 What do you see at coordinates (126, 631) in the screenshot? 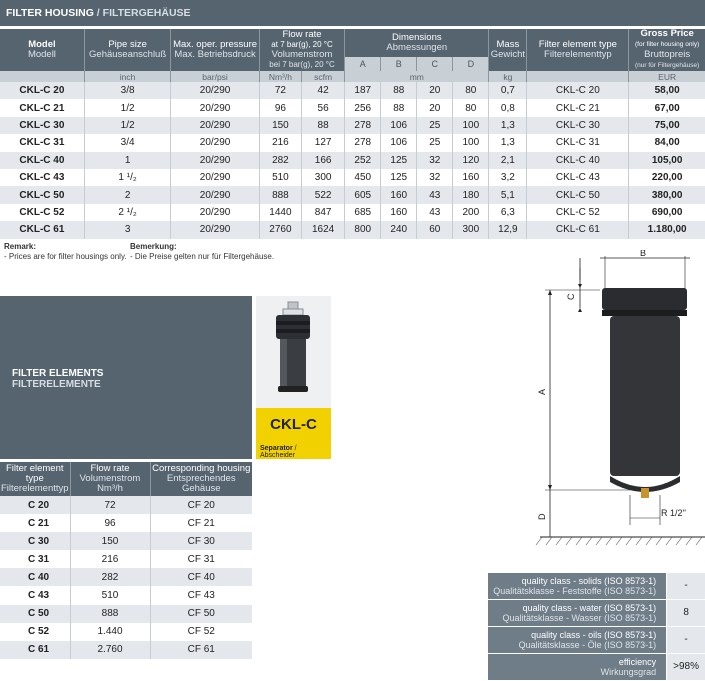
I see `table-row: C 52 1.440 CF 52` at bounding box center [126, 631].